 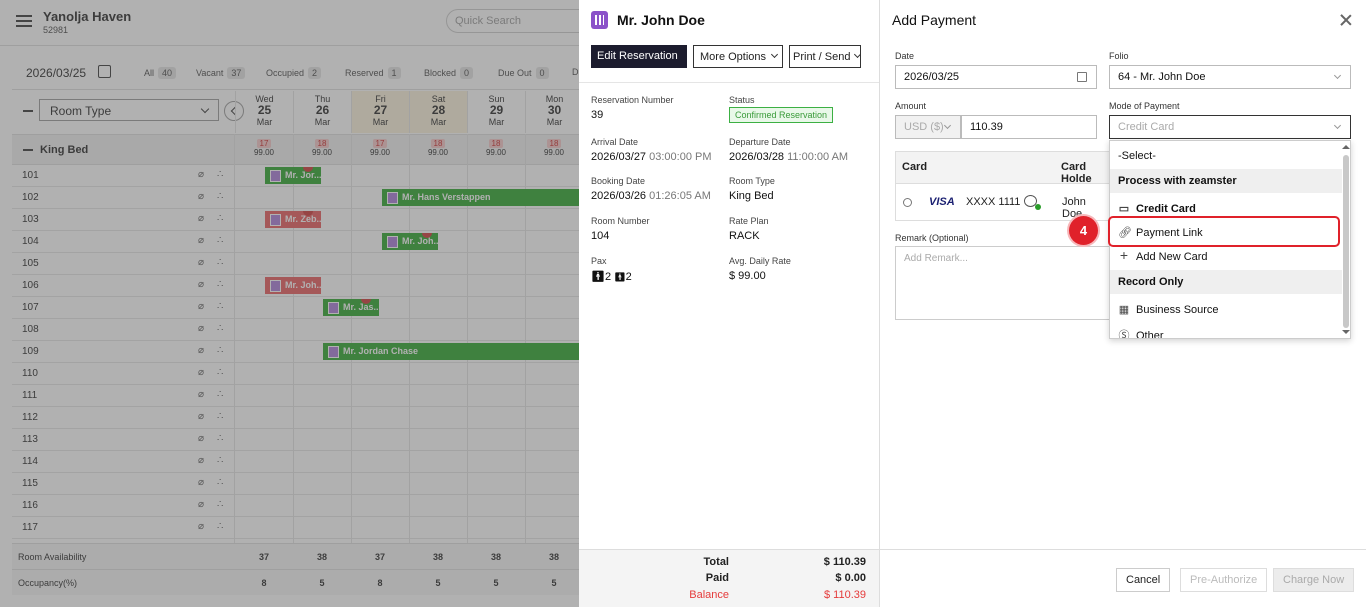 I want to click on rate-plan-field: Rate Plan RACK, so click(x=799, y=229).